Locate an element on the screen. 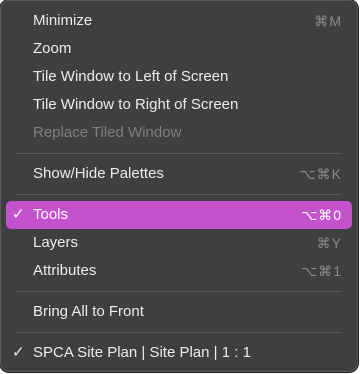  shortcut-label: ⌘M is located at coordinates (328, 21).